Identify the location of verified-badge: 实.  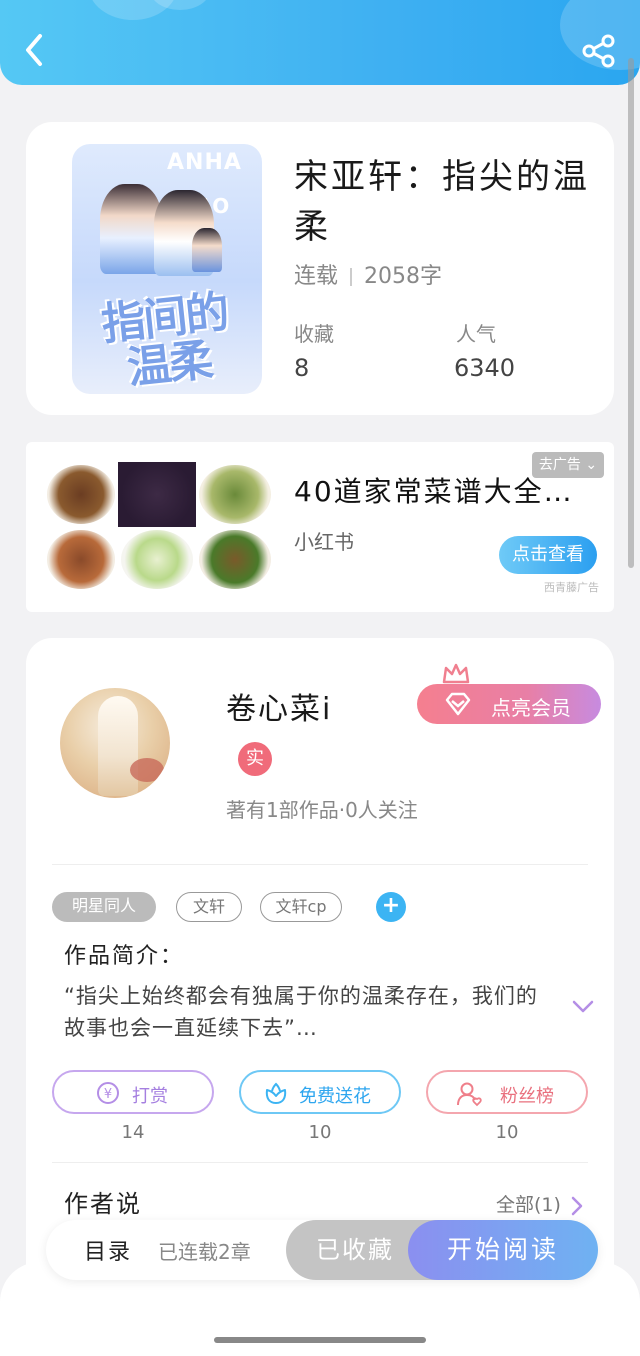
(255, 759).